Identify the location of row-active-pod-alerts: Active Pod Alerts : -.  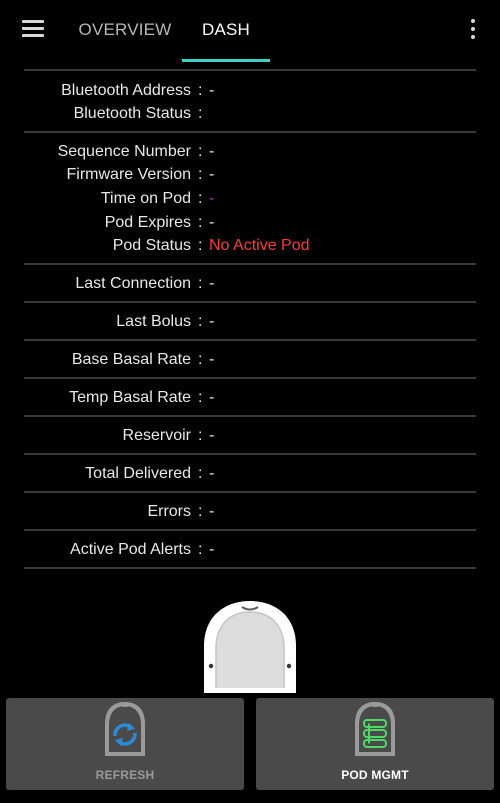
(250, 549).